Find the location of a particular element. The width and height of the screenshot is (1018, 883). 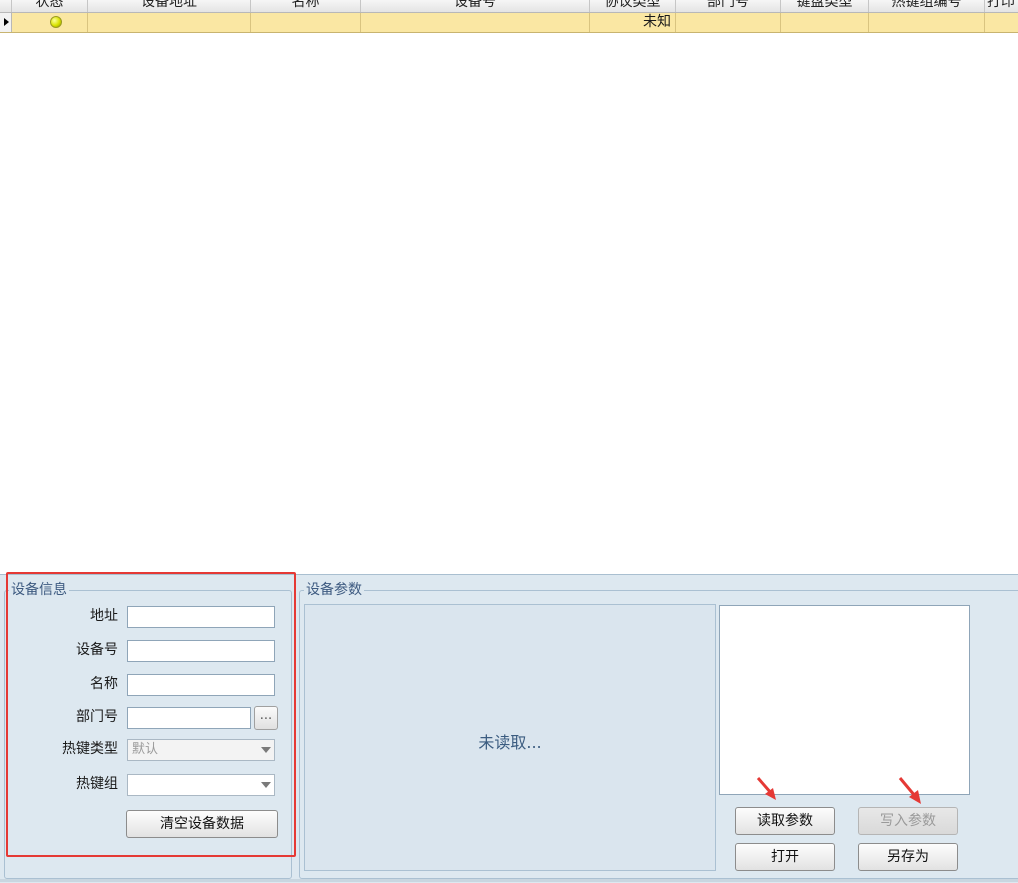

arrow-to-write-button-icon is located at coordinates (909, 790).